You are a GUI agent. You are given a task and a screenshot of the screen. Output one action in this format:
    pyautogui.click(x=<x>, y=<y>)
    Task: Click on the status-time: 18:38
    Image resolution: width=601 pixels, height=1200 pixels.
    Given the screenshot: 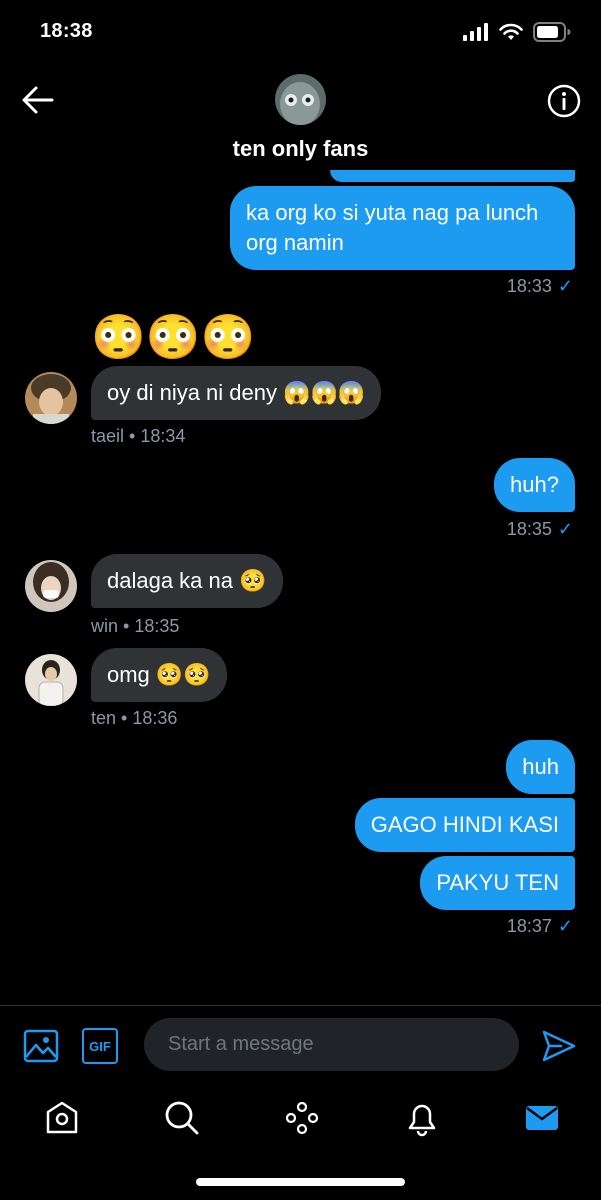 What is the action you would take?
    pyautogui.click(x=66, y=31)
    